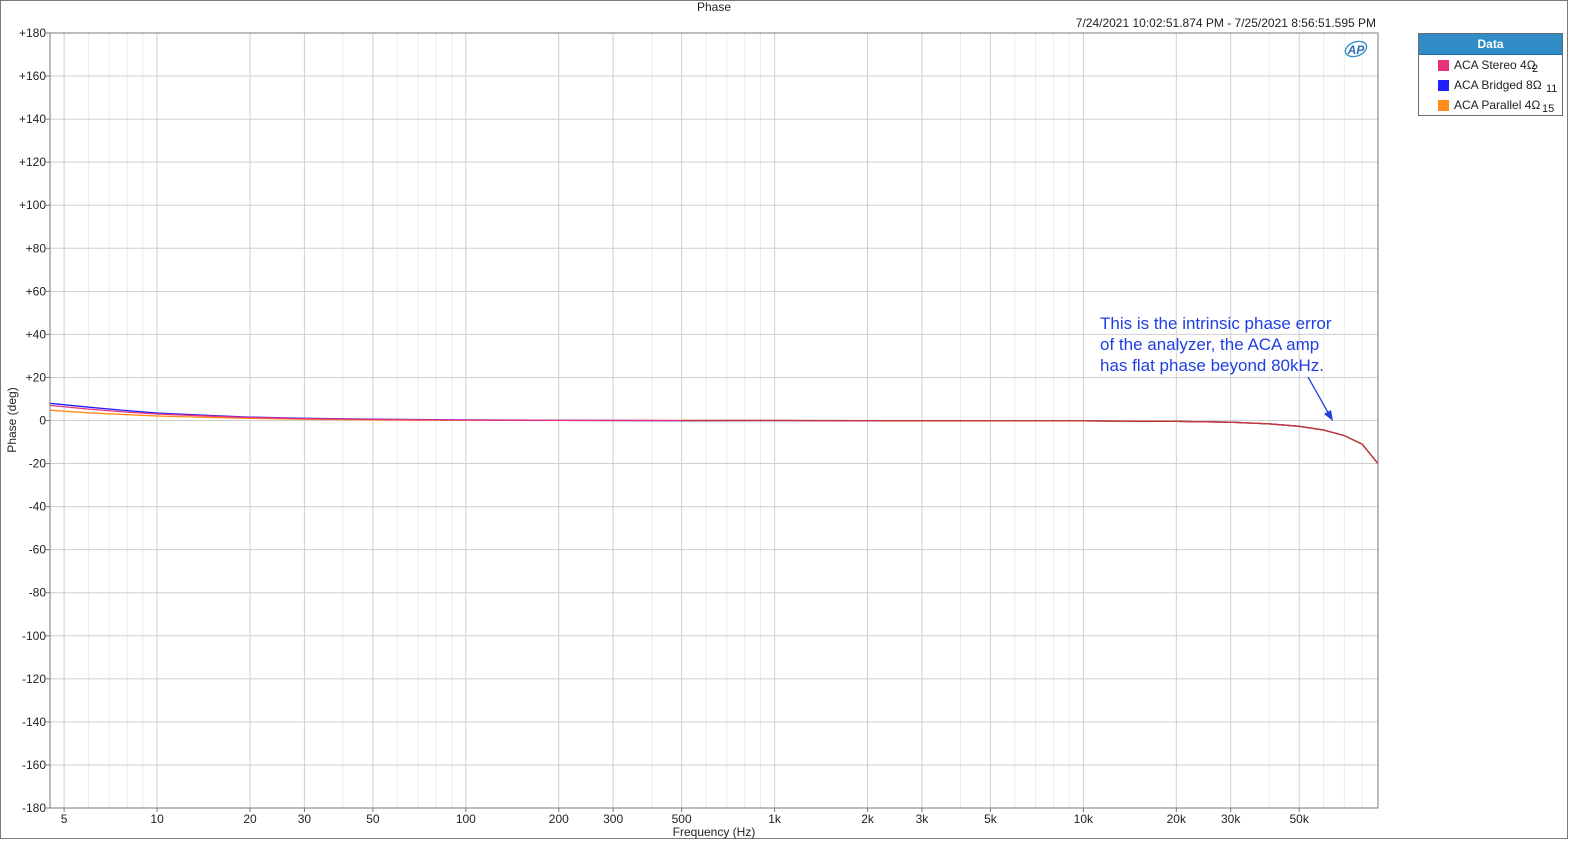 The height and width of the screenshot is (854, 1592). What do you see at coordinates (42, 421) in the screenshot?
I see `y-tick-label: 0` at bounding box center [42, 421].